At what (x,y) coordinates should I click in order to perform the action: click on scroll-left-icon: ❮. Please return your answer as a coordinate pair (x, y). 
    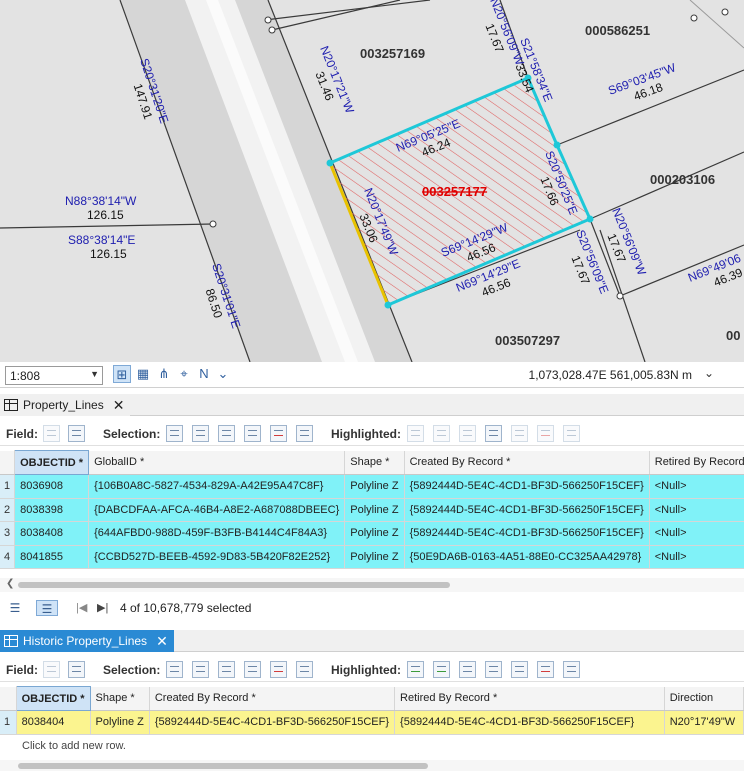
    Looking at the image, I should click on (10, 583).